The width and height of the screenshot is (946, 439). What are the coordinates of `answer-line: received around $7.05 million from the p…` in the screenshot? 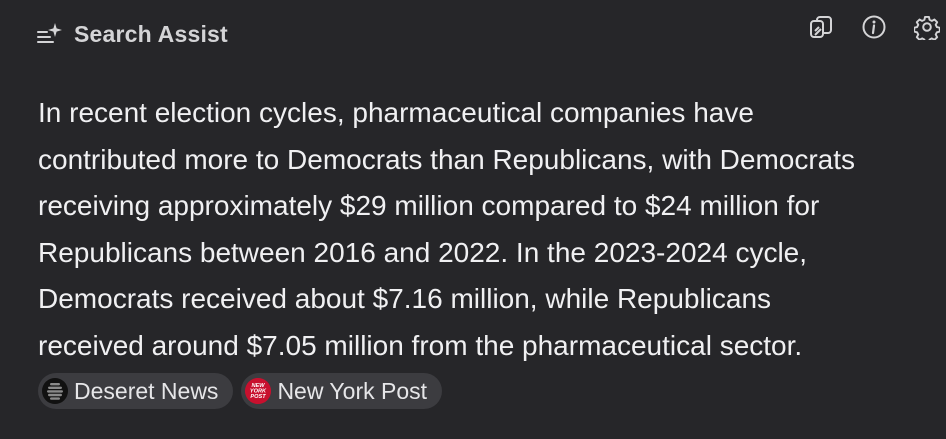 It's located at (420, 345).